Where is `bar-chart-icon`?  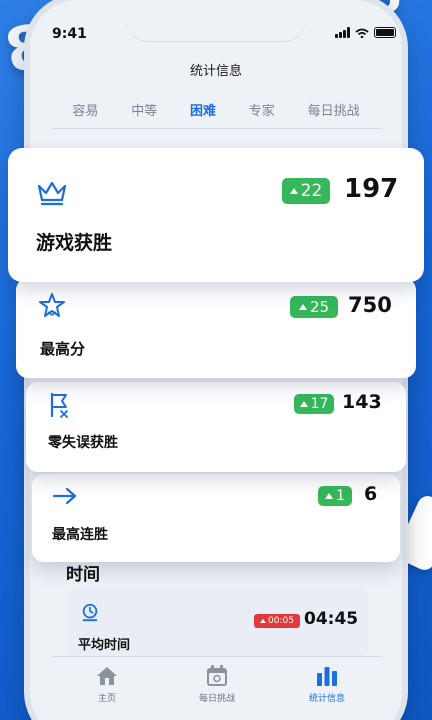 bar-chart-icon is located at coordinates (327, 676).